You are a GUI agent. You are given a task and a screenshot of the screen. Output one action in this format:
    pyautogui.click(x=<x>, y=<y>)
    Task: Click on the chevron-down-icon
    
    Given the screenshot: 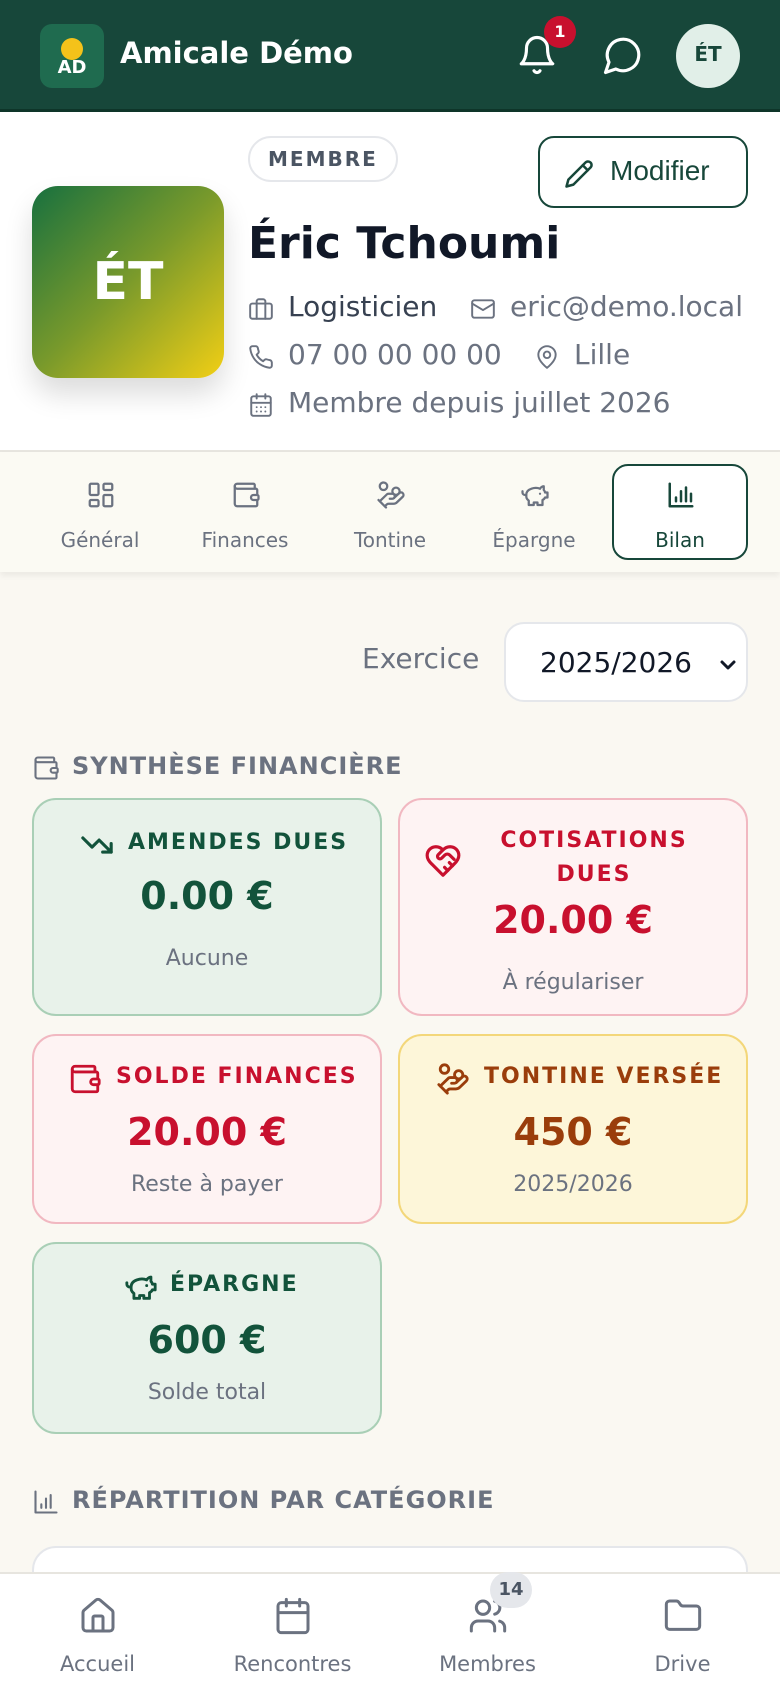 What is the action you would take?
    pyautogui.click(x=728, y=665)
    